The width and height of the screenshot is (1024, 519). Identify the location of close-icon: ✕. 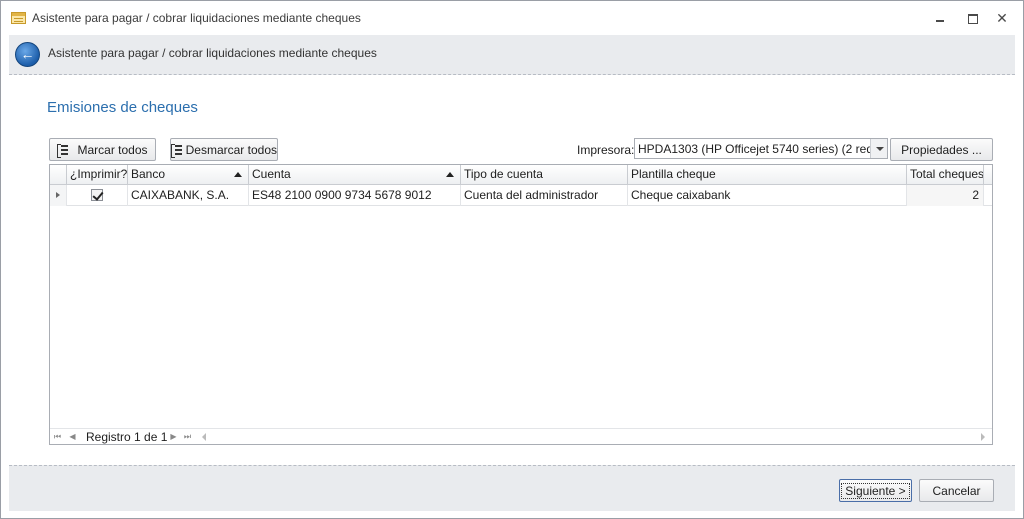
(1002, 18).